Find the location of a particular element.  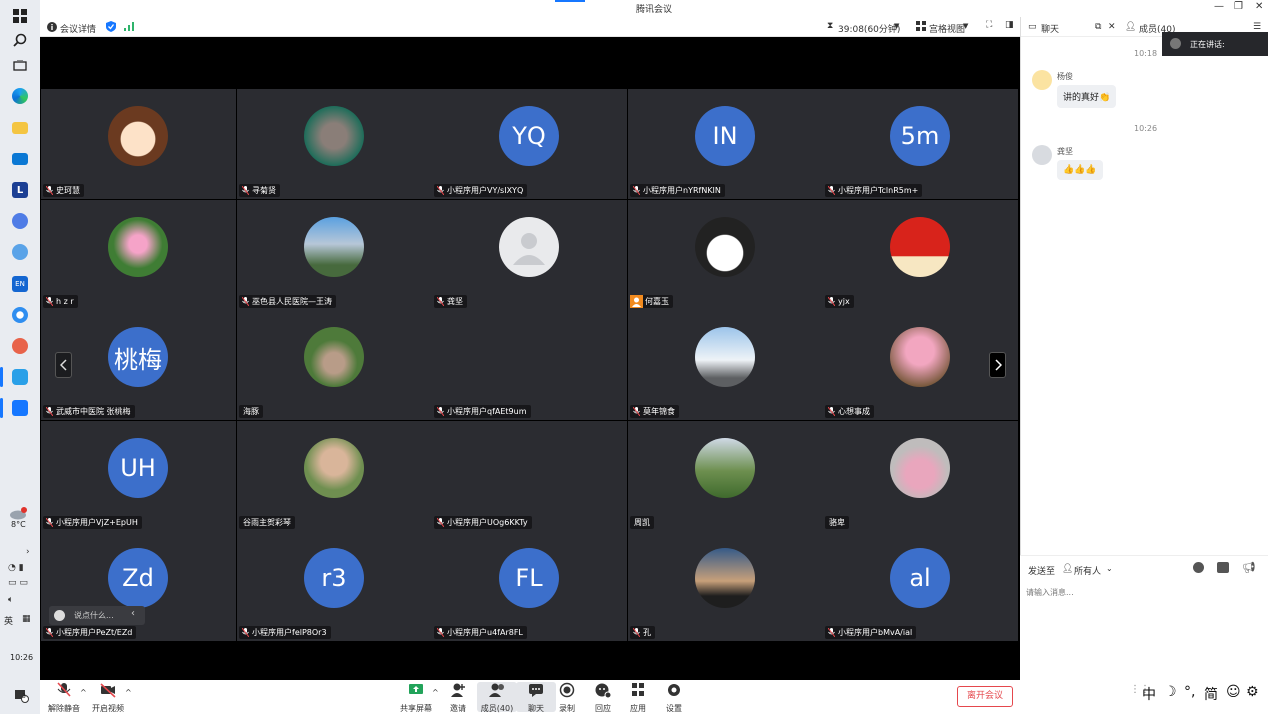

participant-tile: 孔 is located at coordinates (725, 586).